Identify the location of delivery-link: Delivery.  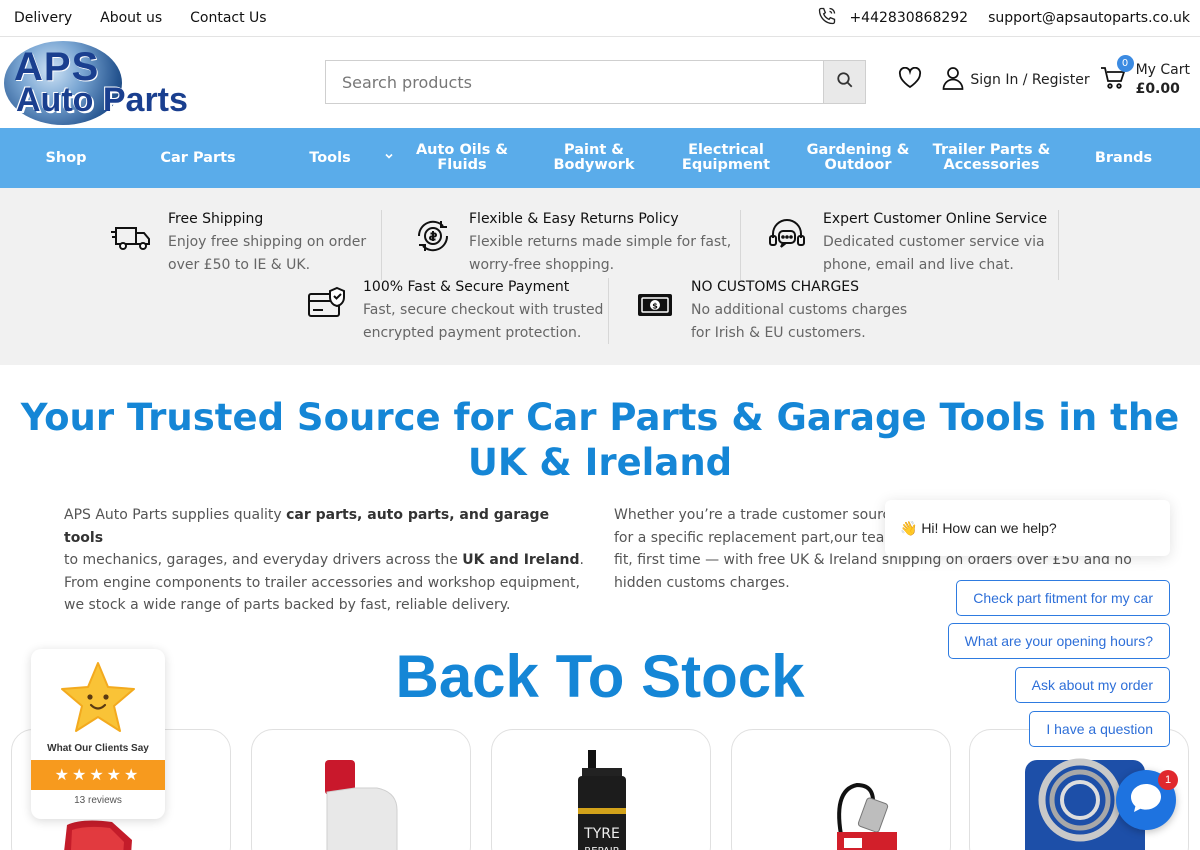
(43, 18).